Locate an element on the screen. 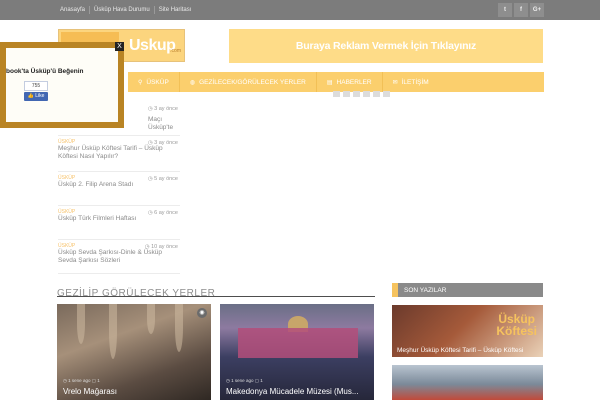 The width and height of the screenshot is (600, 400). top-nav: Anasayfa Üsküp Hava Durumu Site Haritası is located at coordinates (127, 10).